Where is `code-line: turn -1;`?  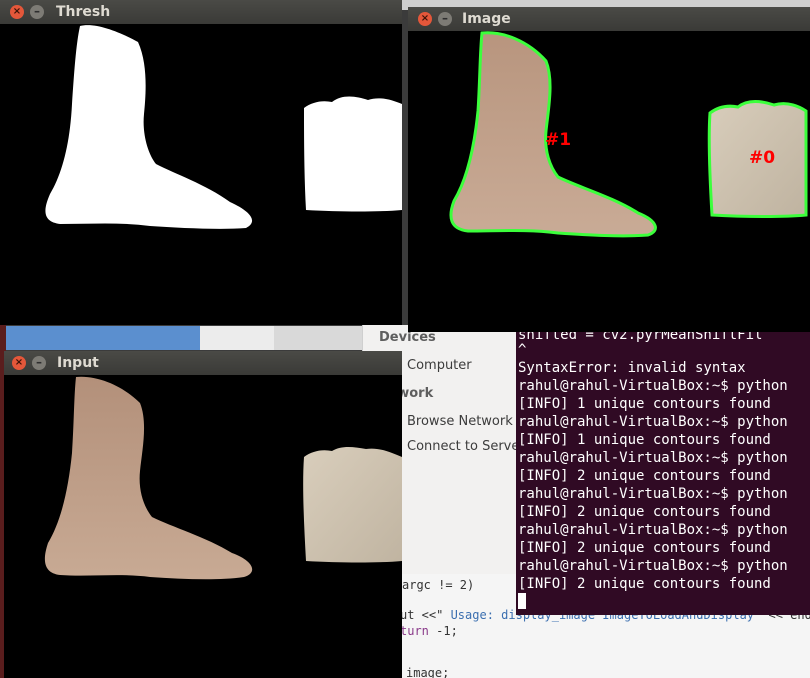
code-line: turn -1; is located at coordinates (429, 631).